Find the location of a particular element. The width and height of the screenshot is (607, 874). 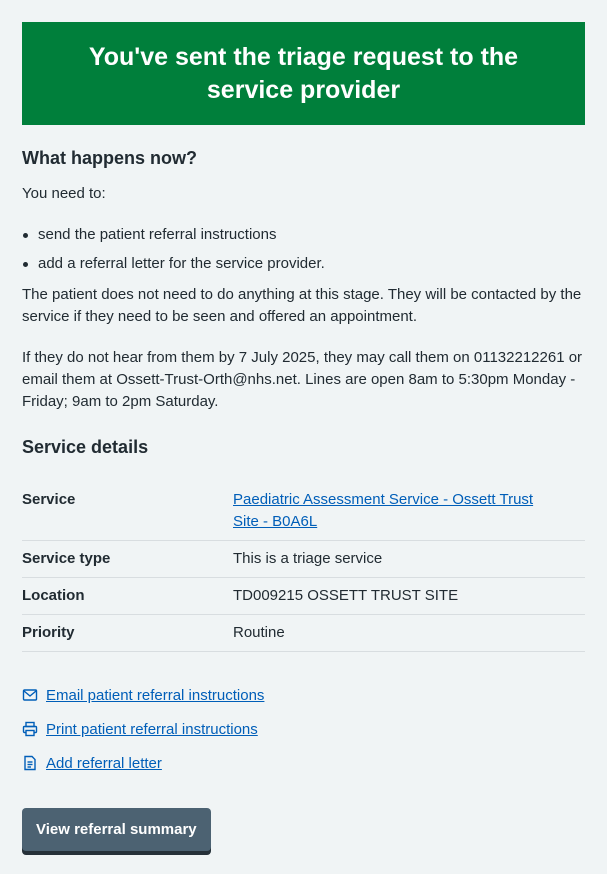

envelope-icon is located at coordinates (30, 695).